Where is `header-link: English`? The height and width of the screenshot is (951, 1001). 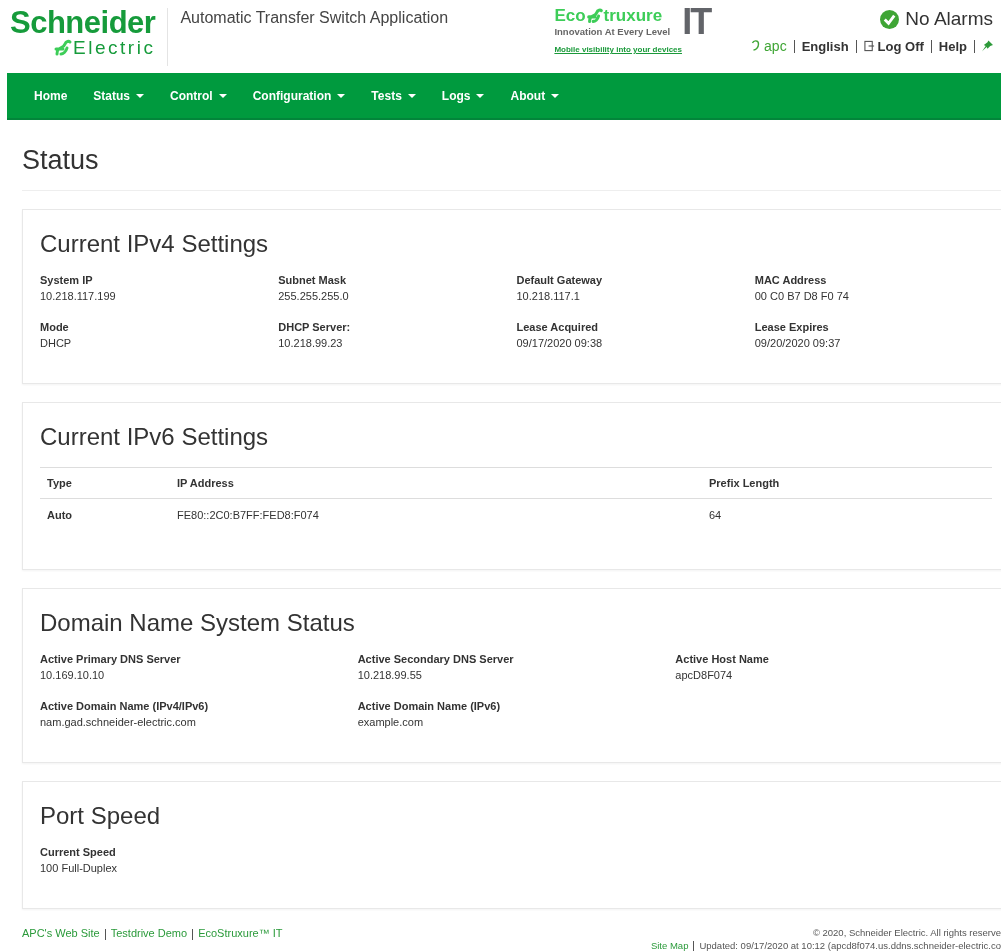 header-link: English is located at coordinates (825, 46).